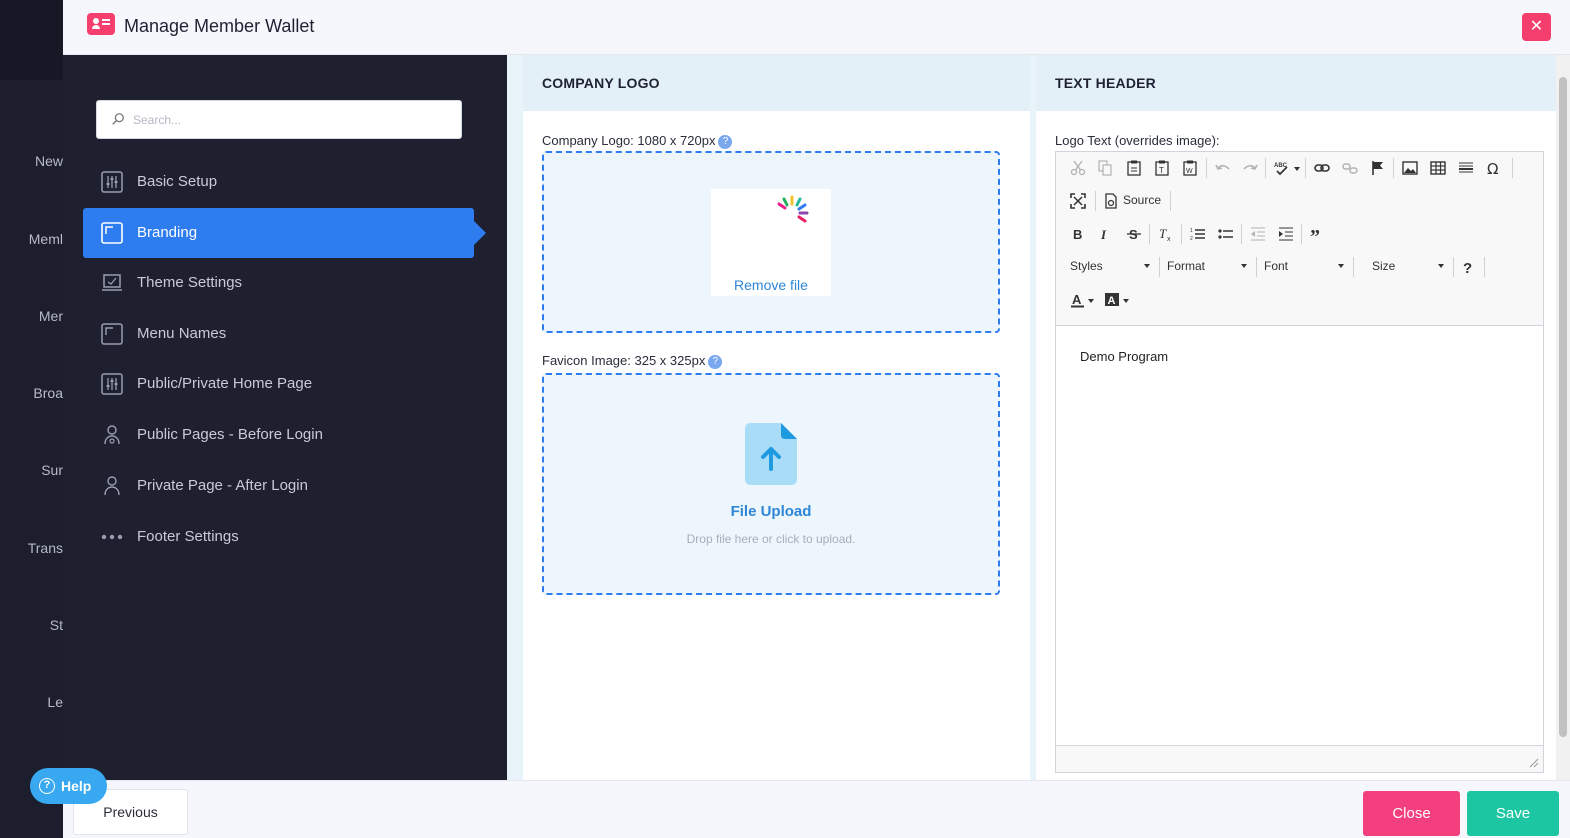 The image size is (1570, 838). I want to click on file-upload-icon, so click(771, 454).